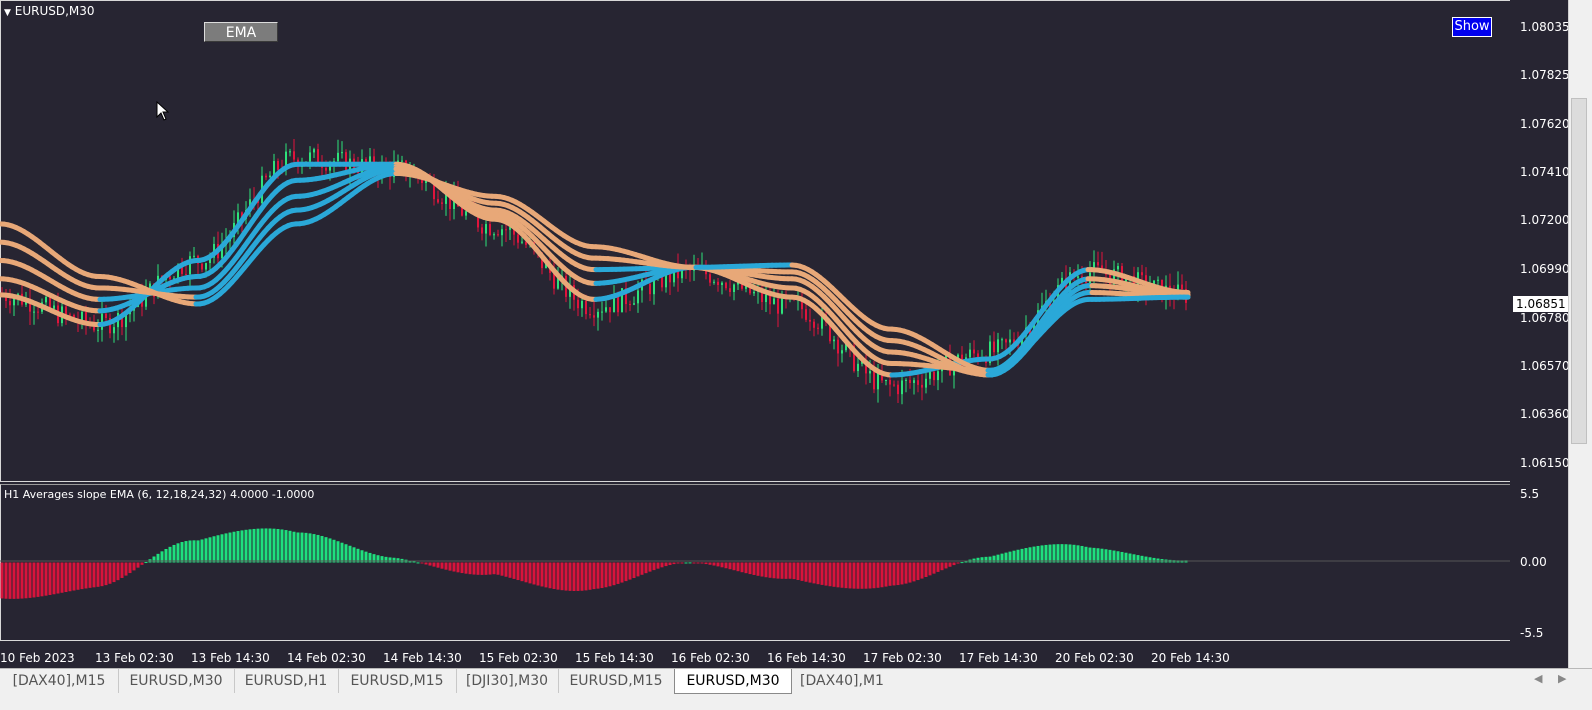 Image resolution: width=1592 pixels, height=710 pixels. Describe the element at coordinates (733, 681) in the screenshot. I see `tab-eurusd-m30-active: EURUSD,M30` at that location.